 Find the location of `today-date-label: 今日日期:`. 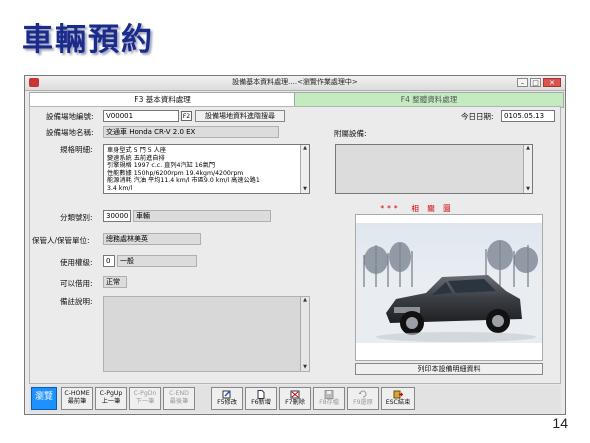

today-date-label: 今日日期: is located at coordinates (477, 116).